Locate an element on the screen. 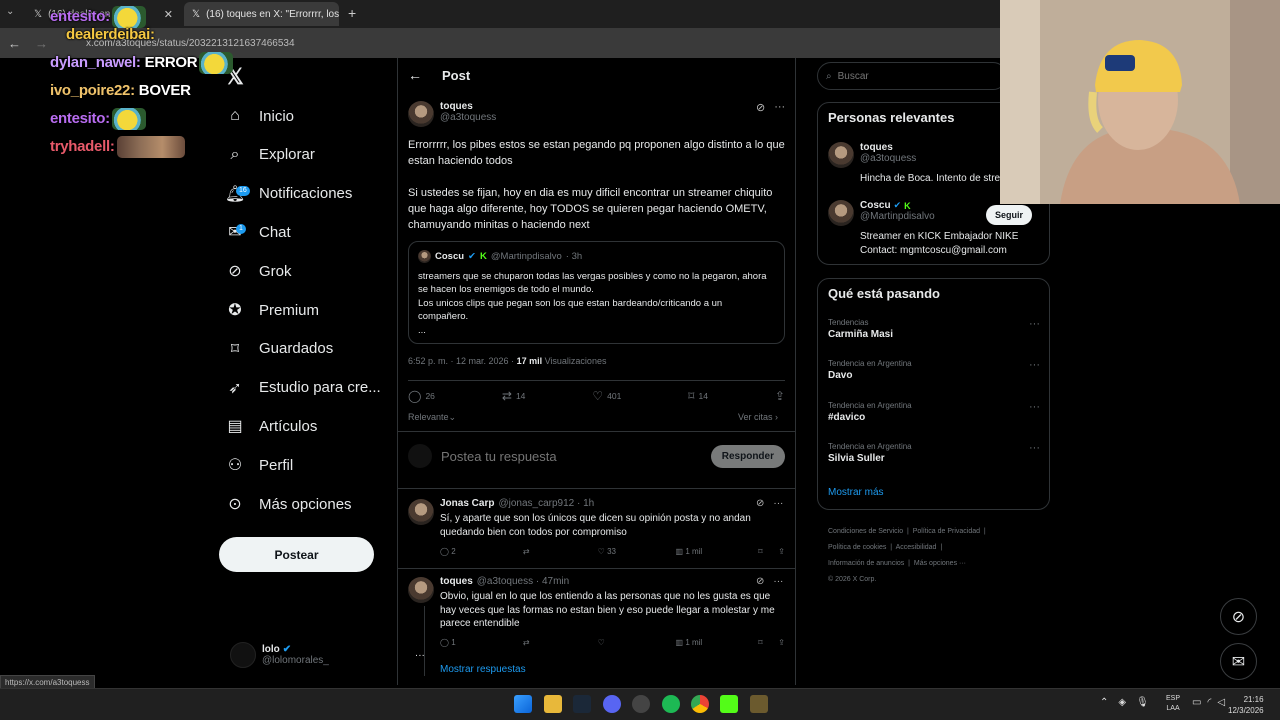  sidebar-item-explorar: ⌕ Explorar is located at coordinates (270, 155).